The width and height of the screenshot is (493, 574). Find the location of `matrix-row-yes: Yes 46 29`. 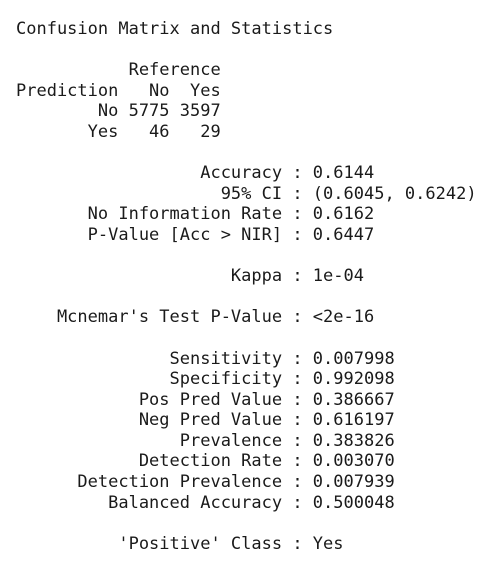

matrix-row-yes: Yes 46 29 is located at coordinates (118, 131).